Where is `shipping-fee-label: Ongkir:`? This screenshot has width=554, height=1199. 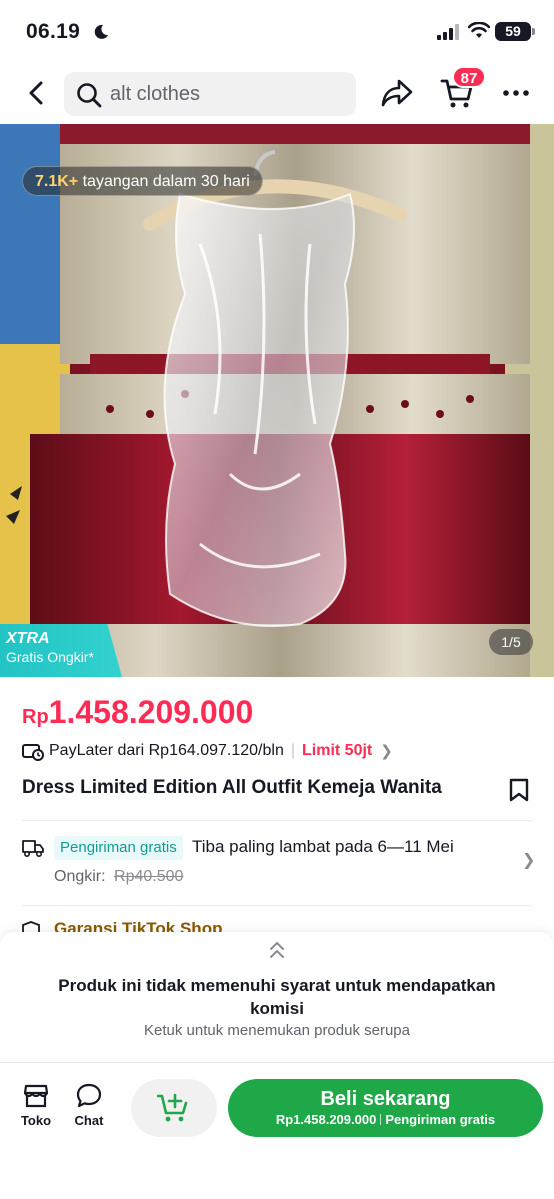
shipping-fee-label: Ongkir: is located at coordinates (80, 876).